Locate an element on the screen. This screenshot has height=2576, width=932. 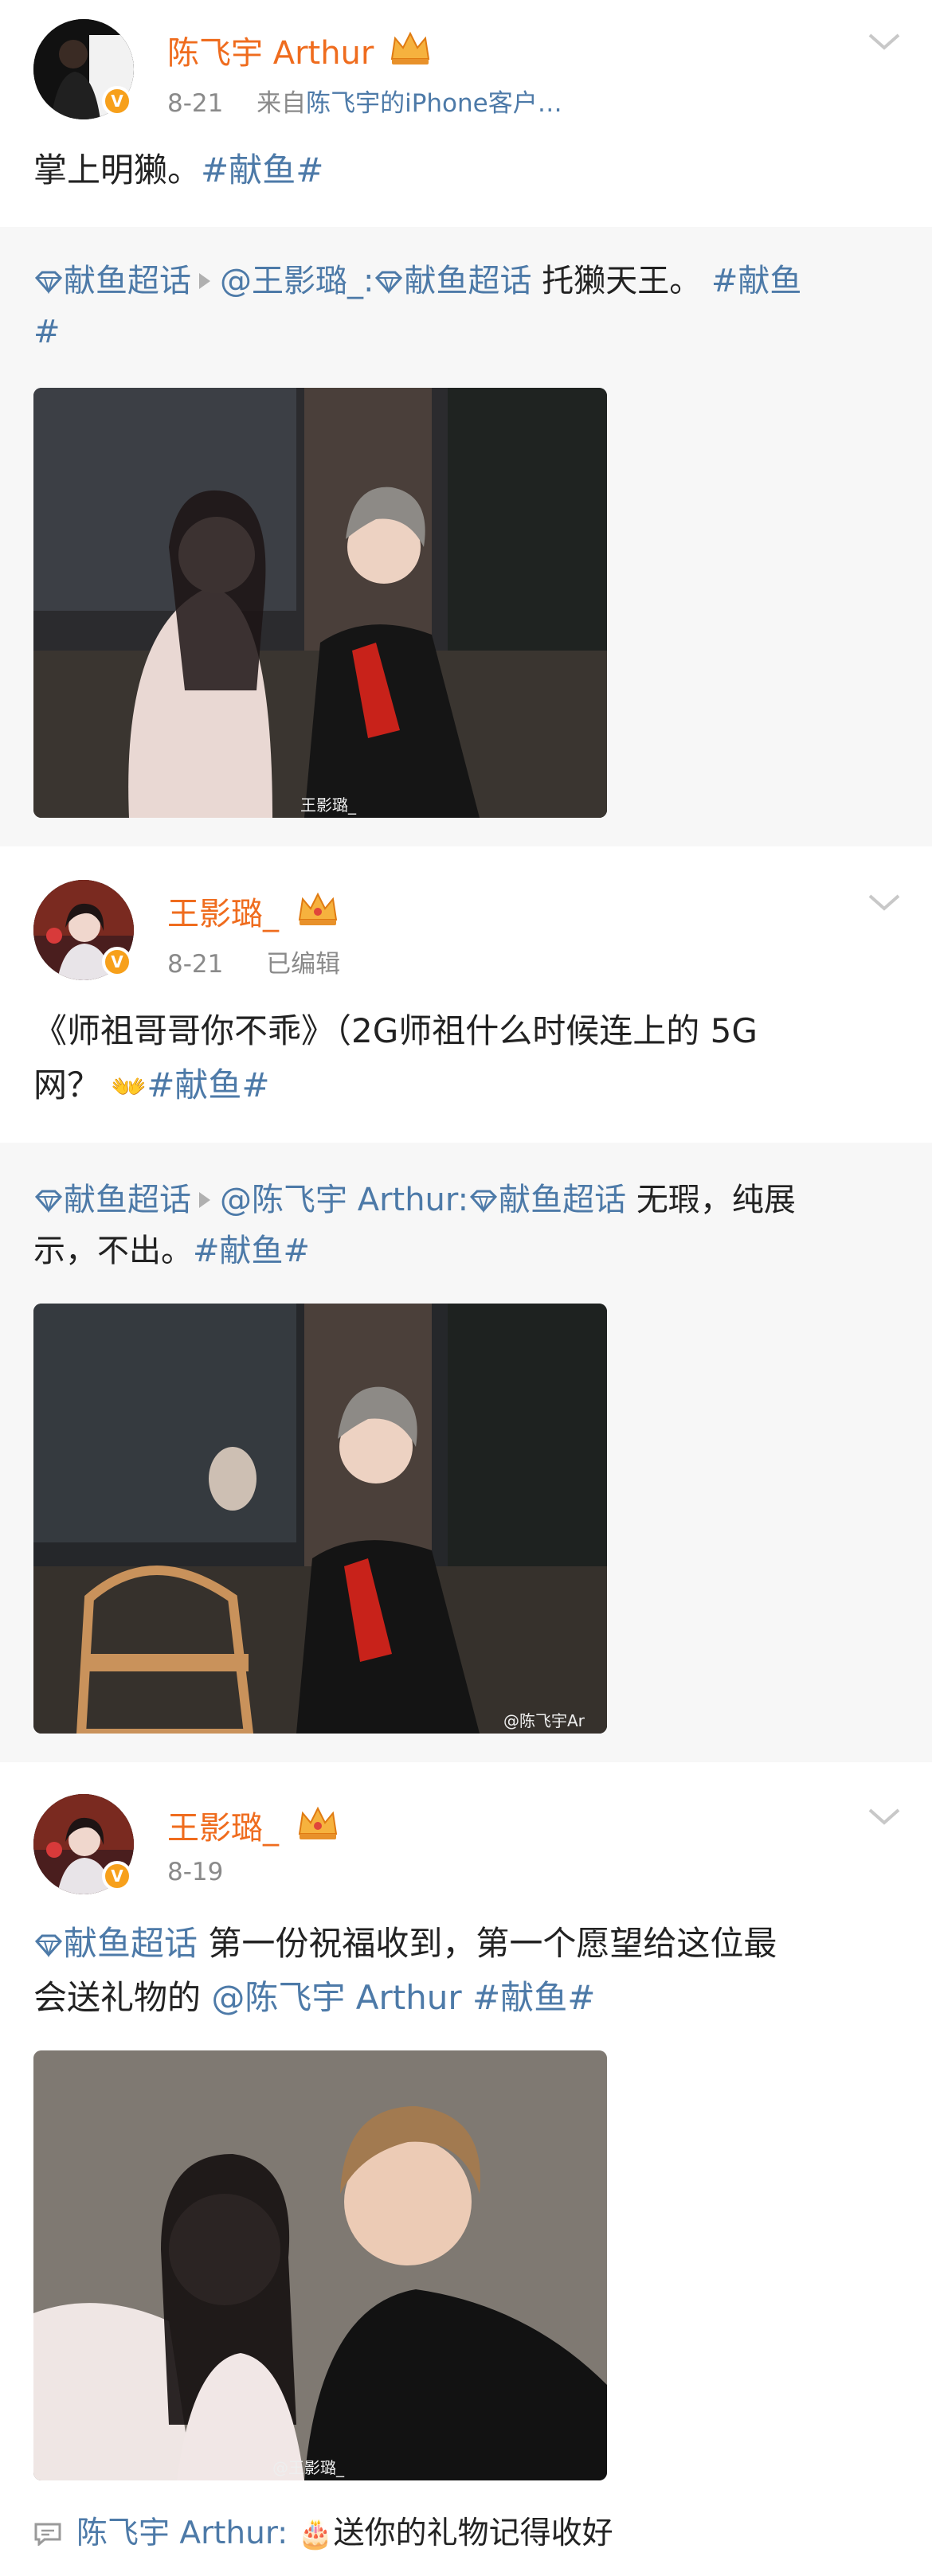
cake-emoji-icon: 🎂 is located at coordinates (315, 2534).